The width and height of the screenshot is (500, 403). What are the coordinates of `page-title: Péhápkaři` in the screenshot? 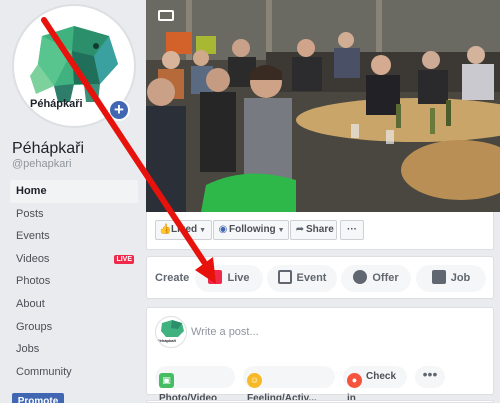 It's located at (48, 149).